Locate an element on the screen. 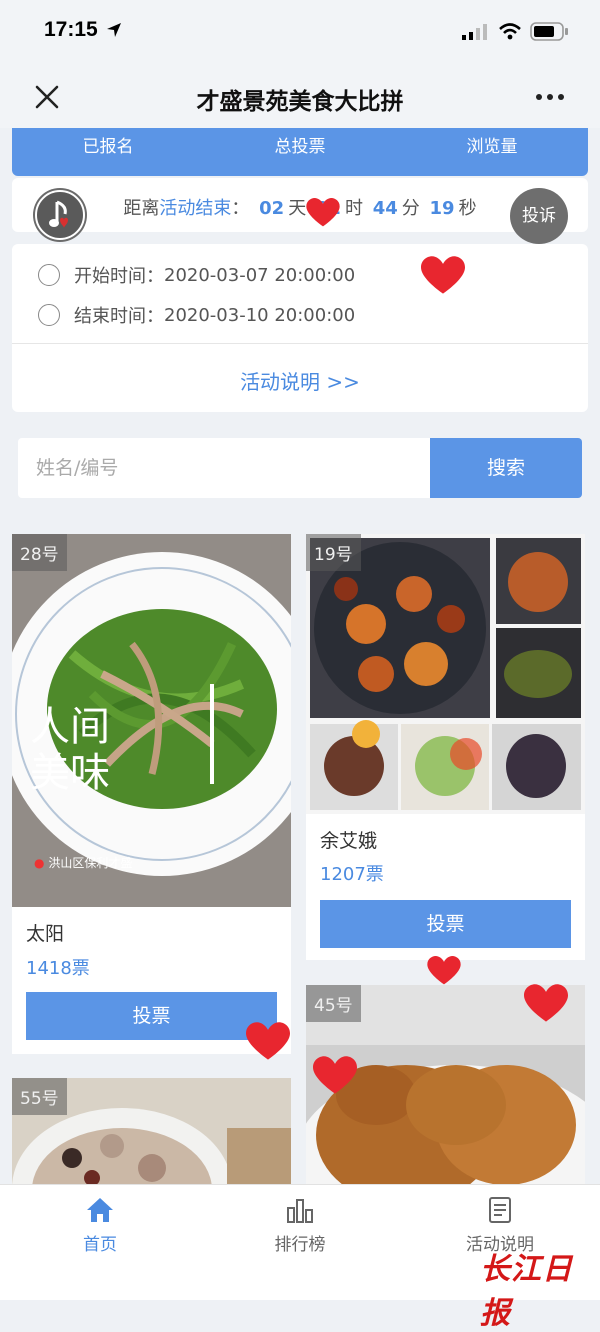 The height and width of the screenshot is (1332, 600). clock-end-icon is located at coordinates (49, 315).